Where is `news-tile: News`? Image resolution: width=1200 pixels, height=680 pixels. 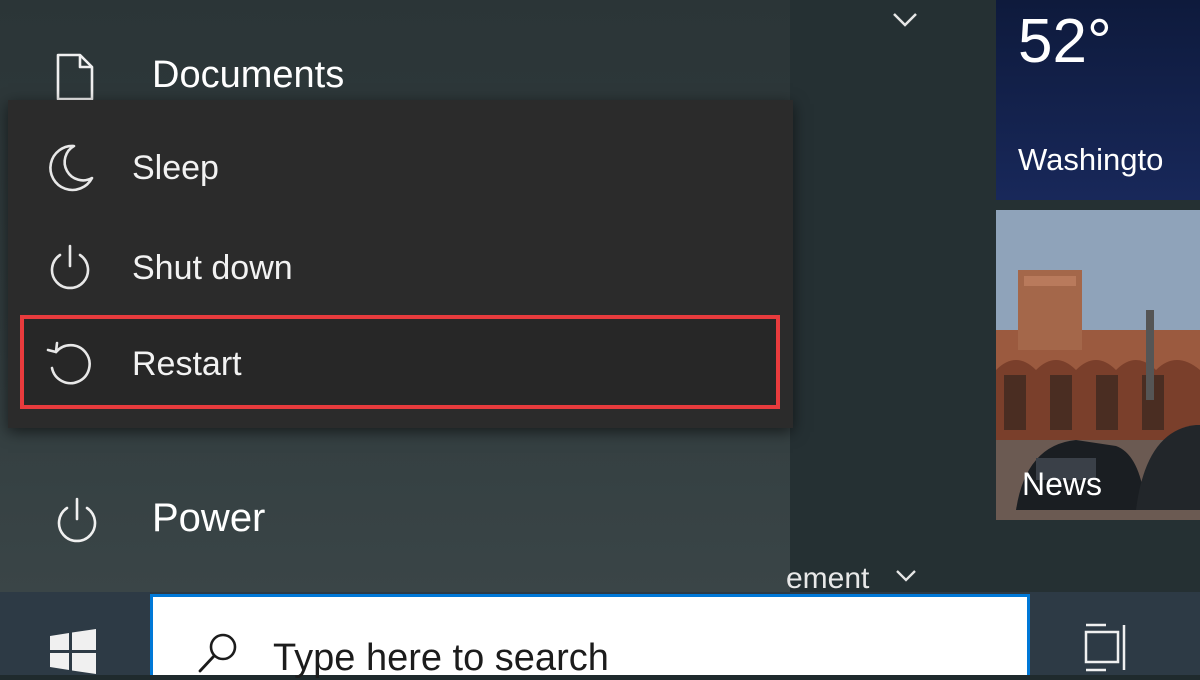 news-tile: News is located at coordinates (1098, 365).